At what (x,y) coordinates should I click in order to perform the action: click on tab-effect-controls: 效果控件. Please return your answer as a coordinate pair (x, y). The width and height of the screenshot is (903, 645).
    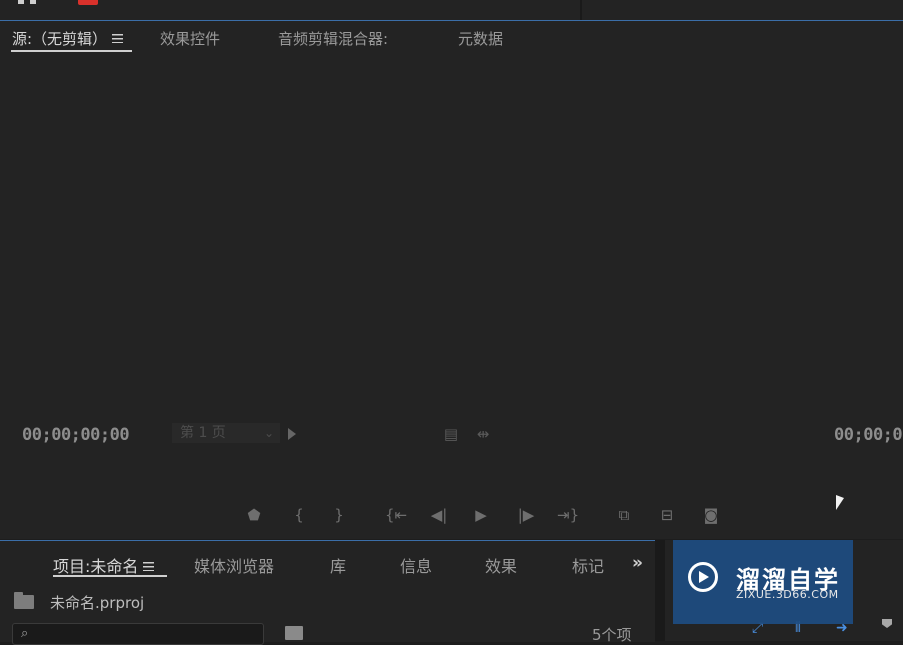
    Looking at the image, I should click on (190, 38).